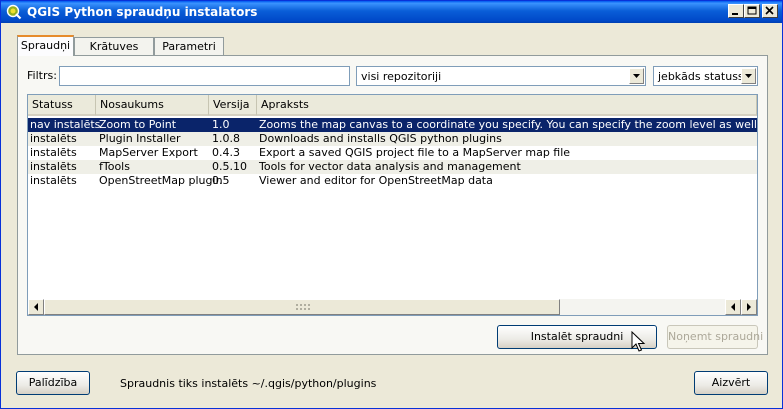 The width and height of the screenshot is (783, 409). I want to click on scroll-left-button, so click(36, 307).